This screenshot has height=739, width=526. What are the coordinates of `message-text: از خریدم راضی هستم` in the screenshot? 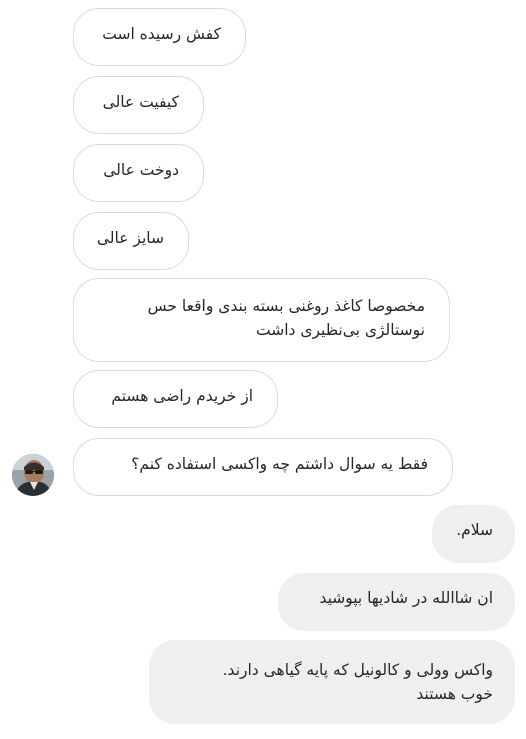 It's located at (182, 396).